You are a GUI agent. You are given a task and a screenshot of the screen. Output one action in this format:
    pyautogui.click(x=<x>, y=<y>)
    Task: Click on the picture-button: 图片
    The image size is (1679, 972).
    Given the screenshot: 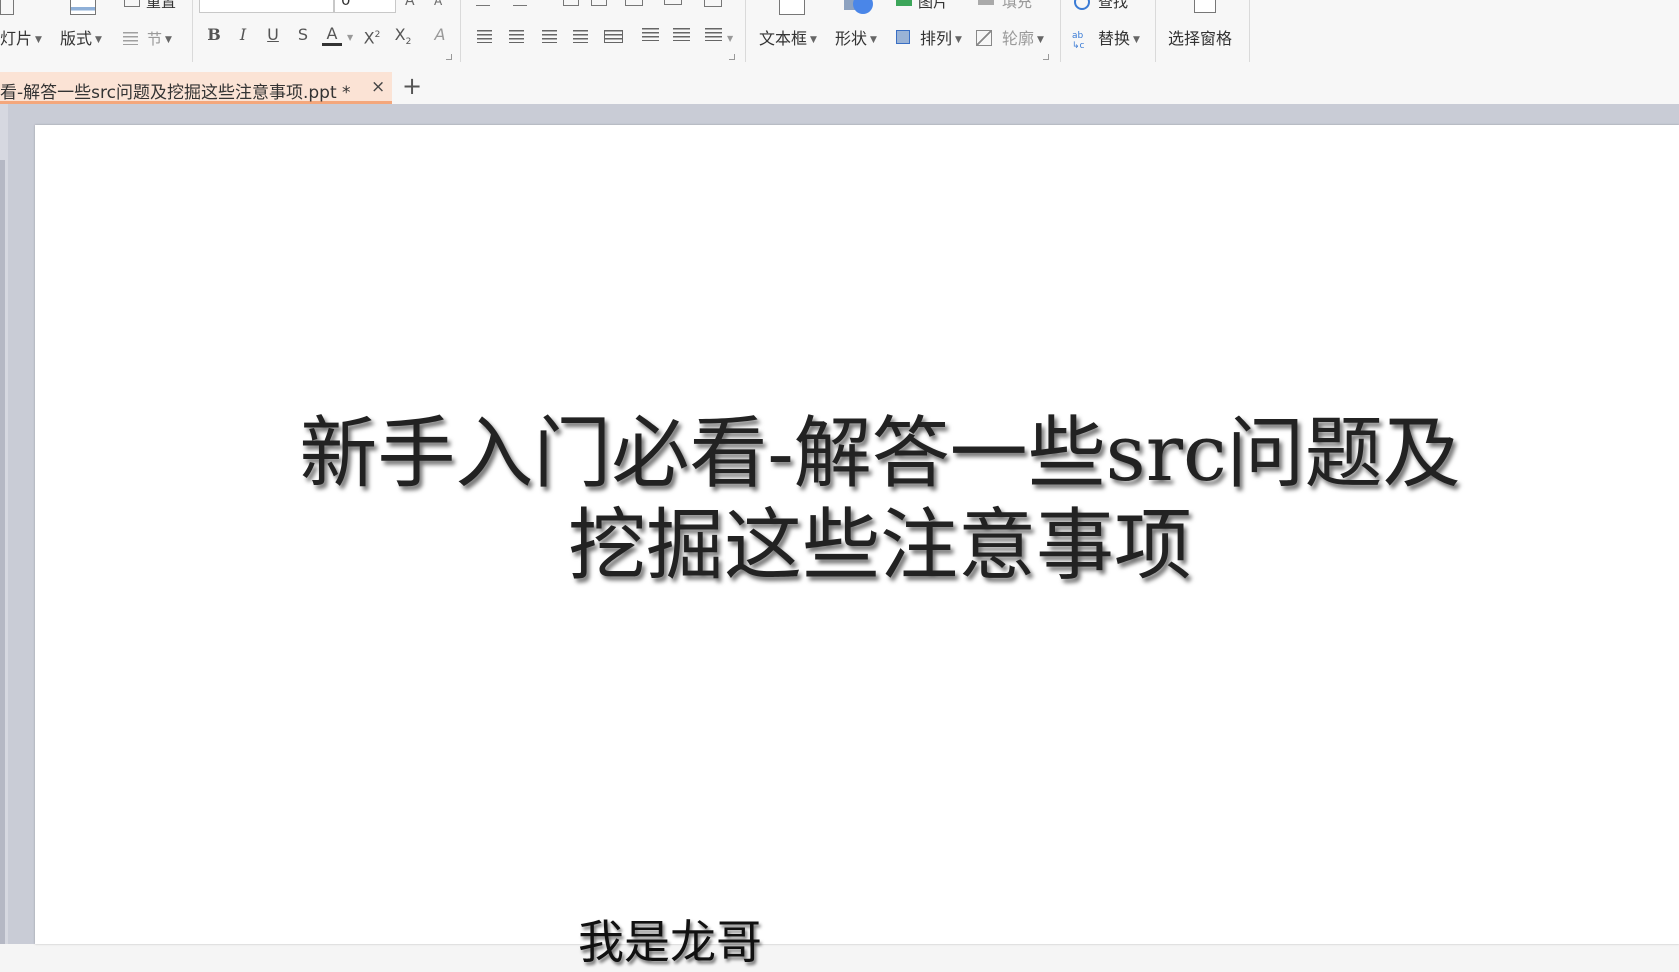 What is the action you would take?
    pyautogui.click(x=933, y=6)
    